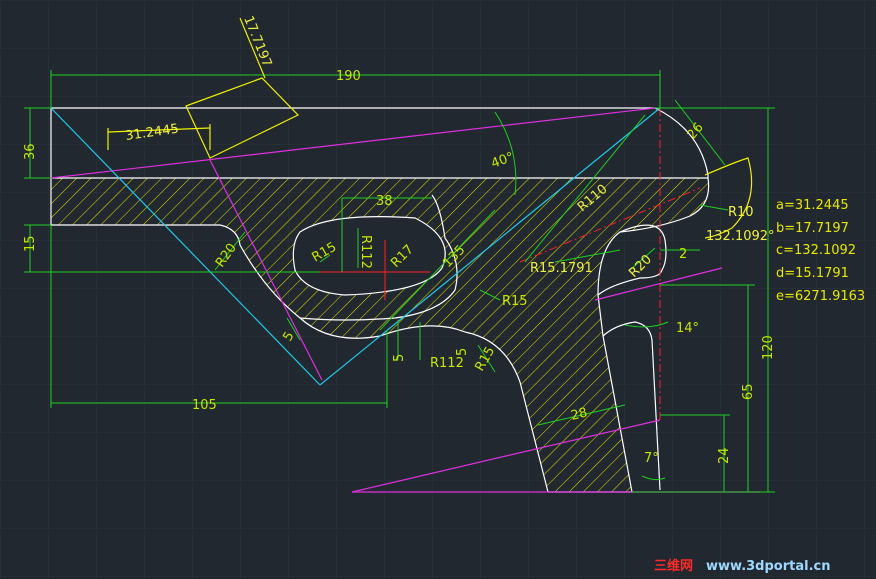 This screenshot has width=876, height=579. Describe the element at coordinates (30, 243) in the screenshot. I see `dim-15: 15` at that location.